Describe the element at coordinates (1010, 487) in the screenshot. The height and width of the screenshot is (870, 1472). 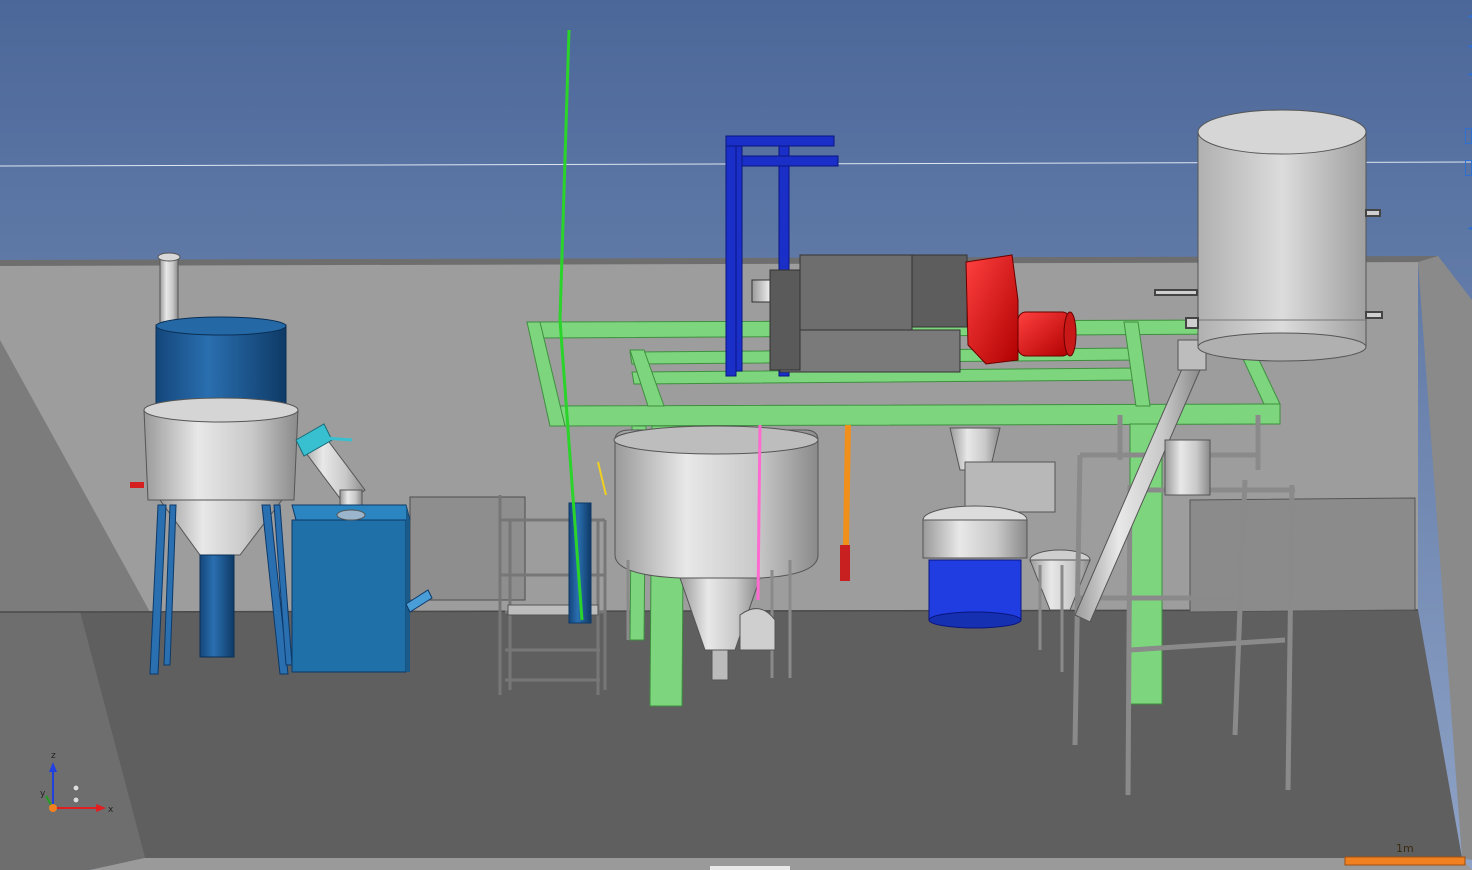
I see `sieve-chute` at that location.